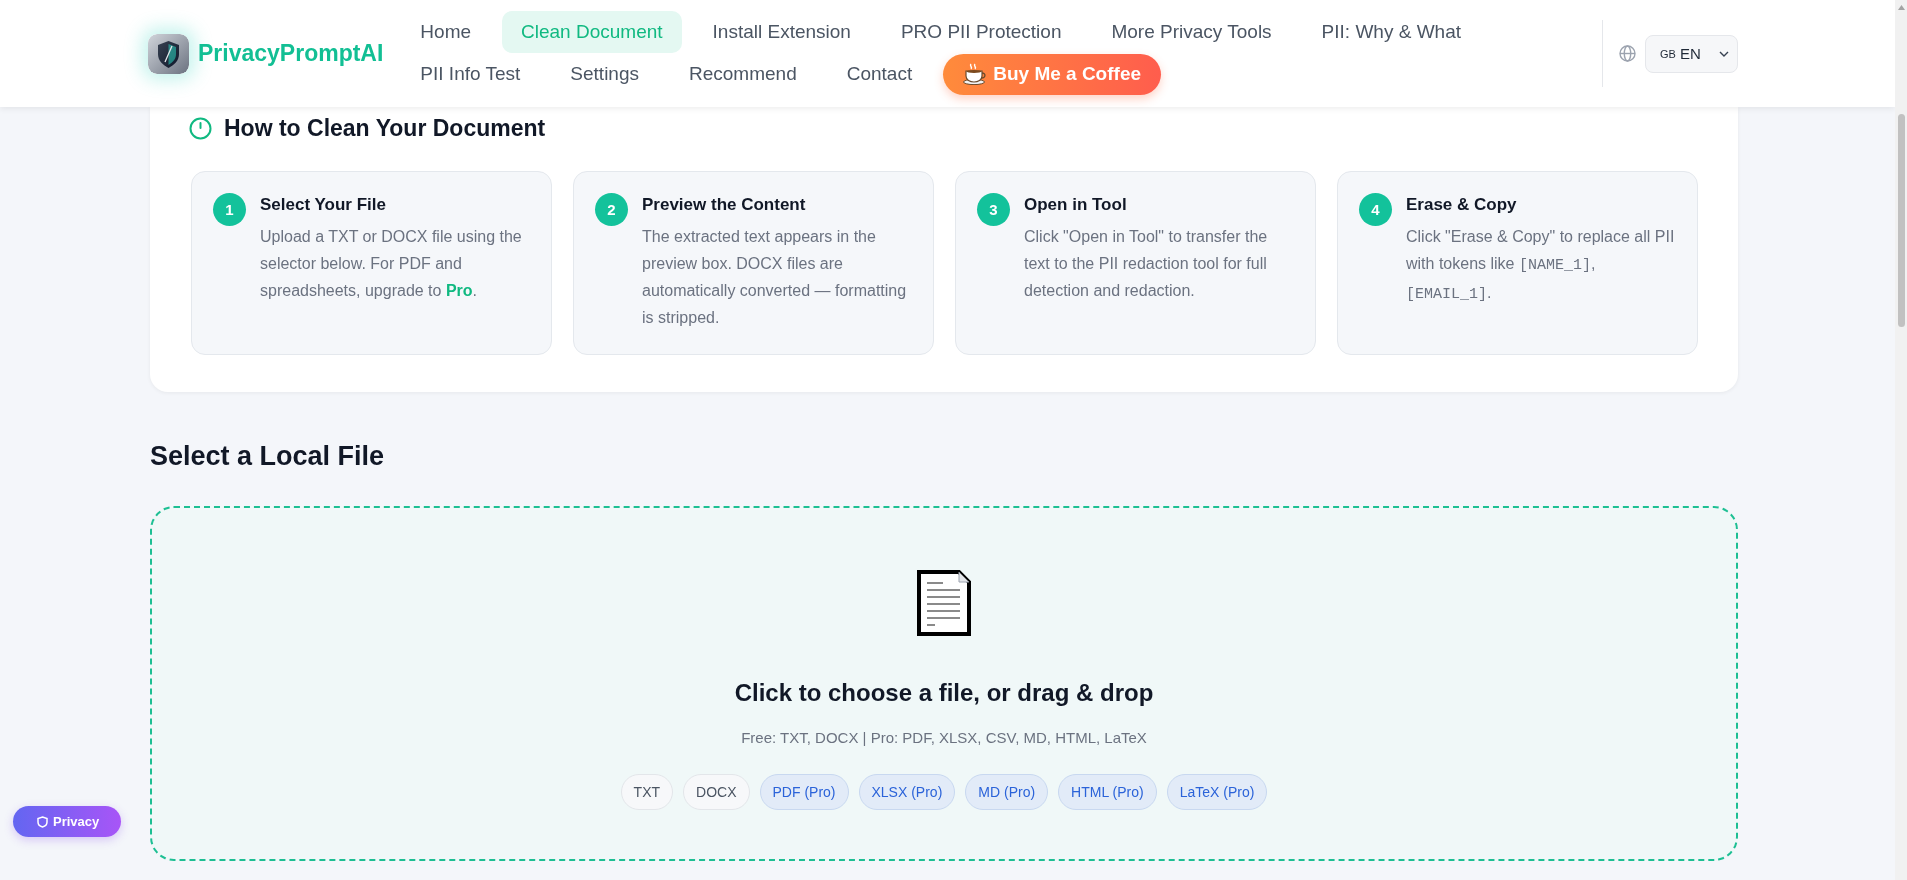 The height and width of the screenshot is (880, 1907). What do you see at coordinates (1627, 53) in the screenshot?
I see `globe-icon` at bounding box center [1627, 53].